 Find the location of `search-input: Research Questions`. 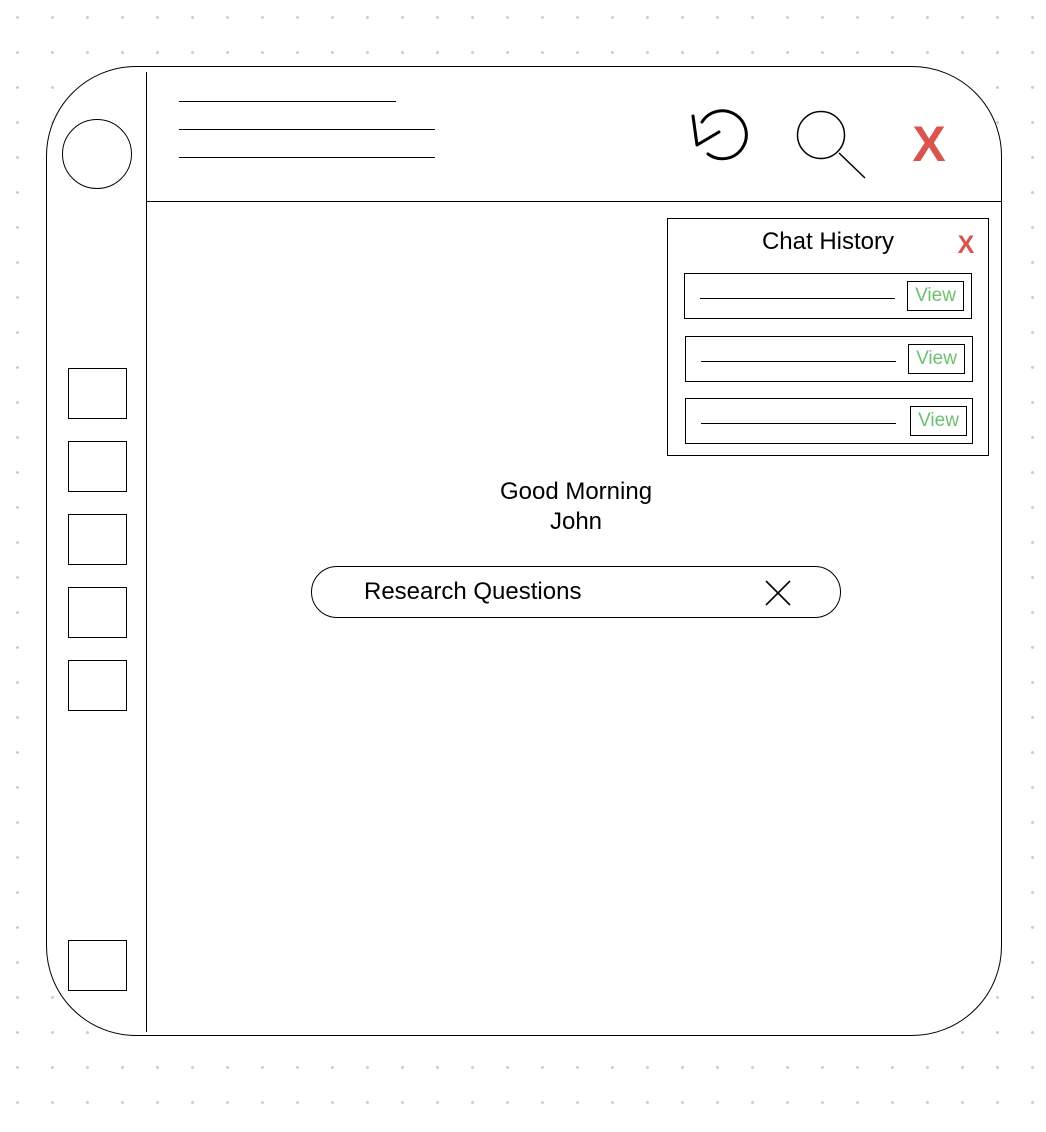

search-input: Research Questions is located at coordinates (576, 592).